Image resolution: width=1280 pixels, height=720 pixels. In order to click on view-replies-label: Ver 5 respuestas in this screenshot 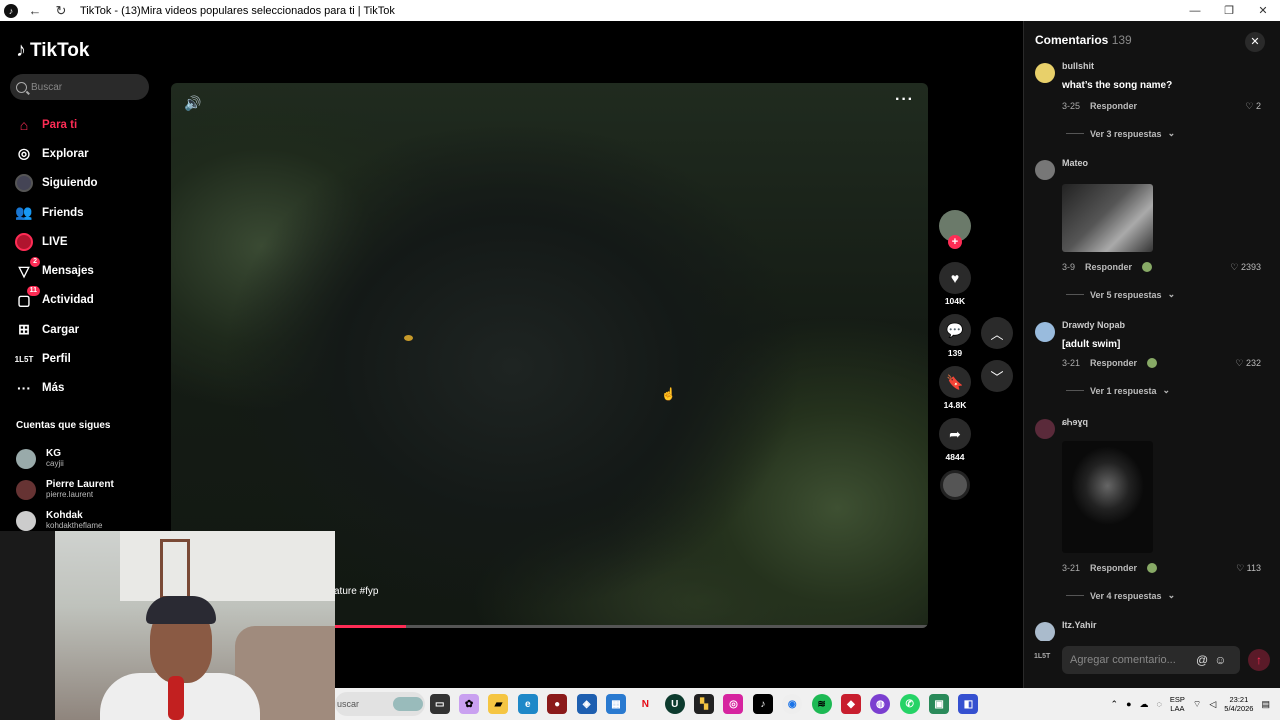, I will do `click(1126, 294)`.